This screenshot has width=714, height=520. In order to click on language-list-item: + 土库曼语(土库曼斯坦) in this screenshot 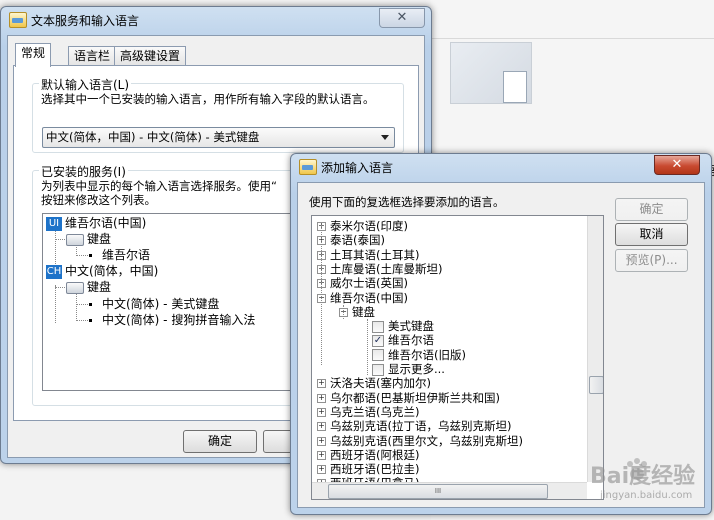, I will do `click(379, 269)`.